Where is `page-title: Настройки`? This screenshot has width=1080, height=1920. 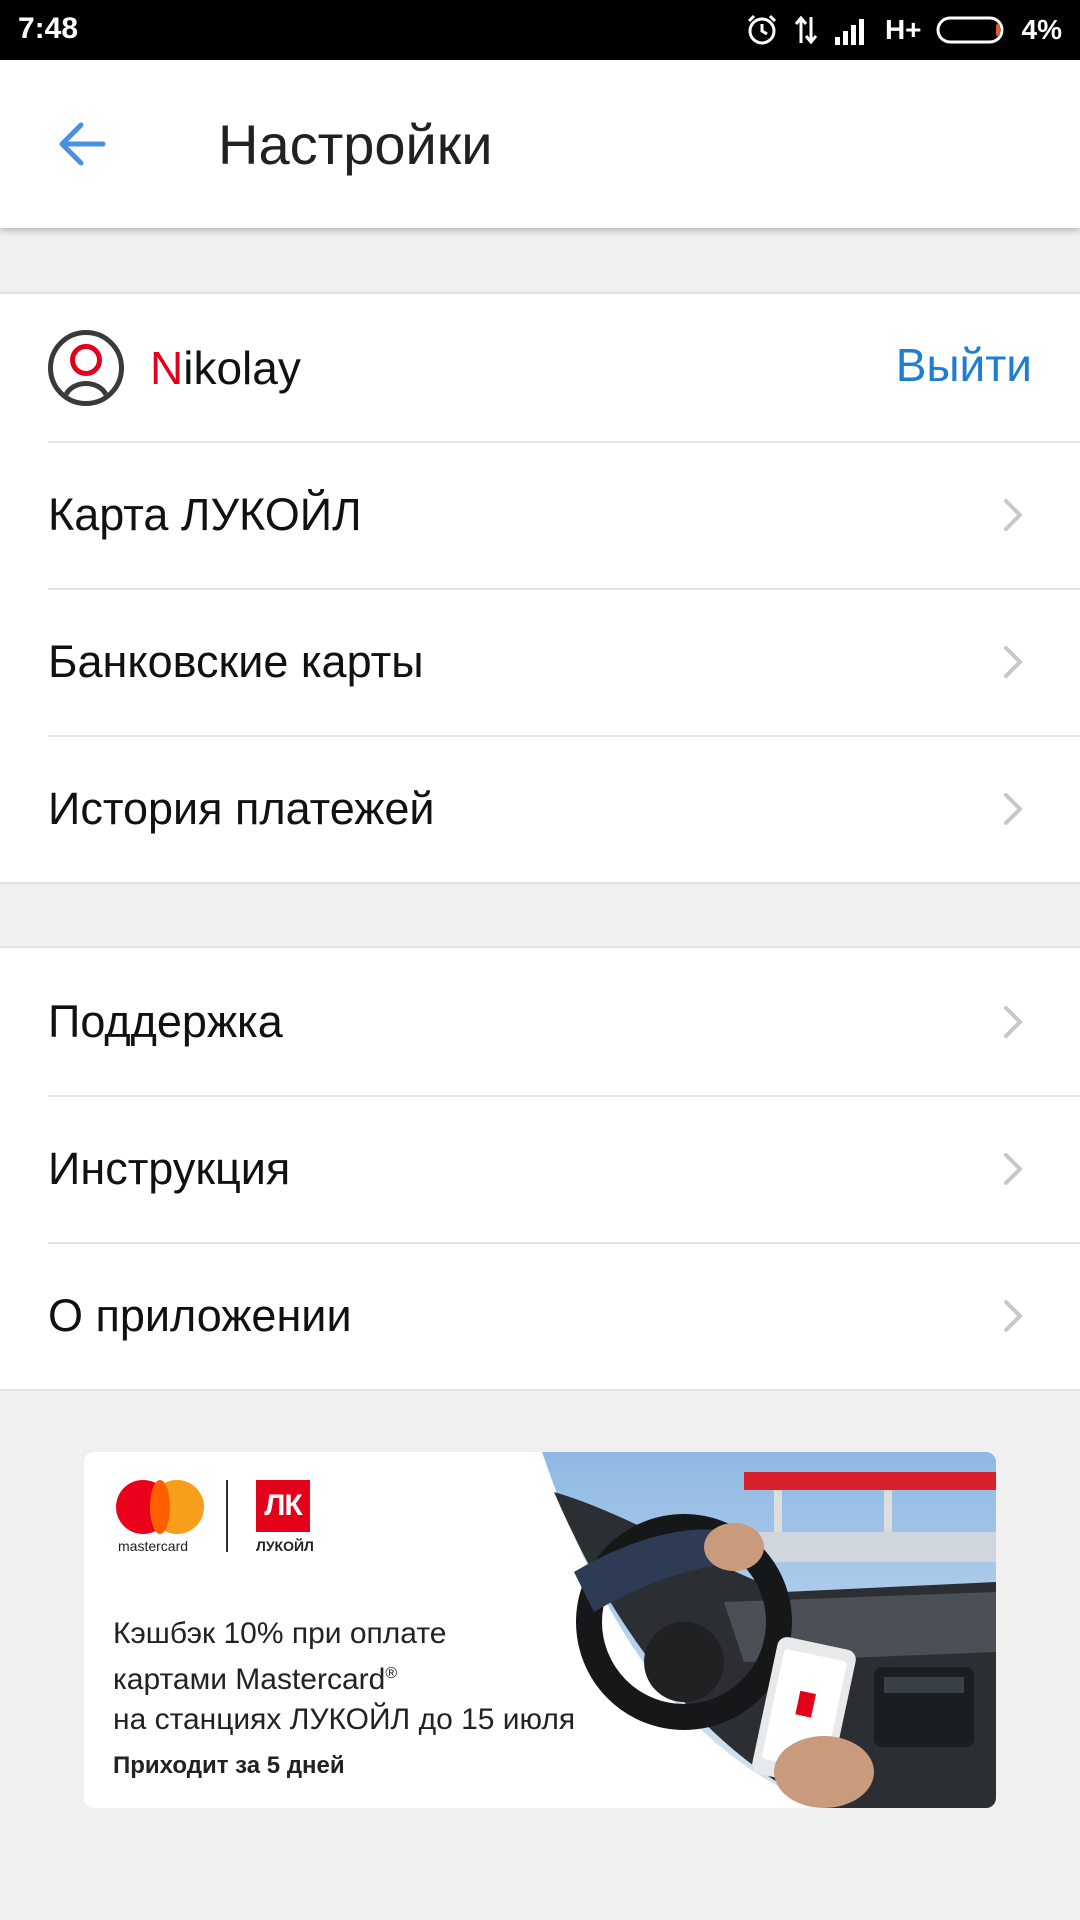
page-title: Настройки is located at coordinates (355, 144).